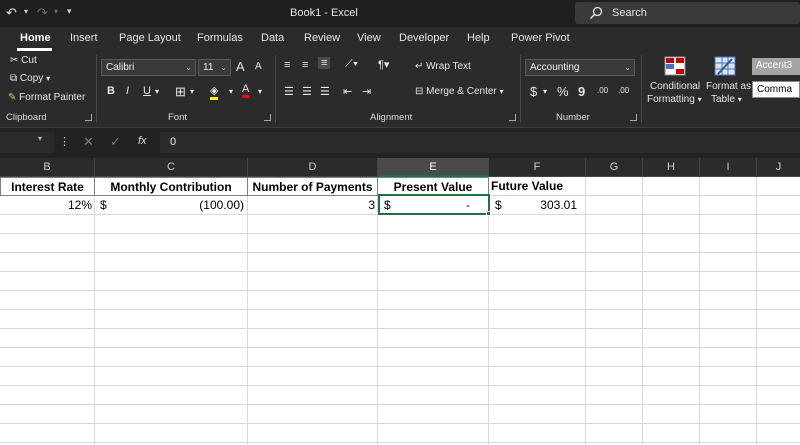 The height and width of the screenshot is (445, 800). I want to click on currency-button: $, so click(533, 91).